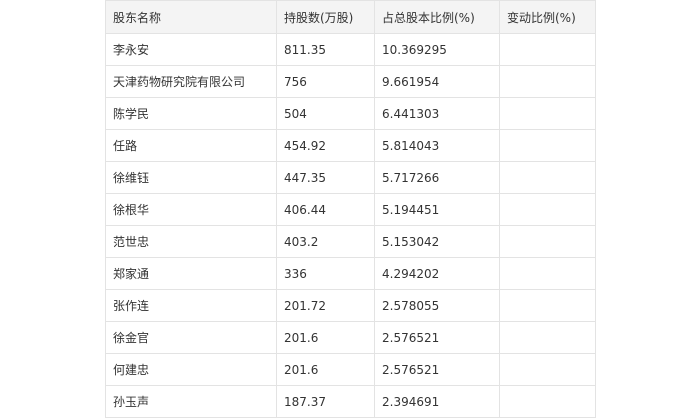 This screenshot has width=700, height=419. I want to click on cell-shareholder-name: 陈学民, so click(191, 113).